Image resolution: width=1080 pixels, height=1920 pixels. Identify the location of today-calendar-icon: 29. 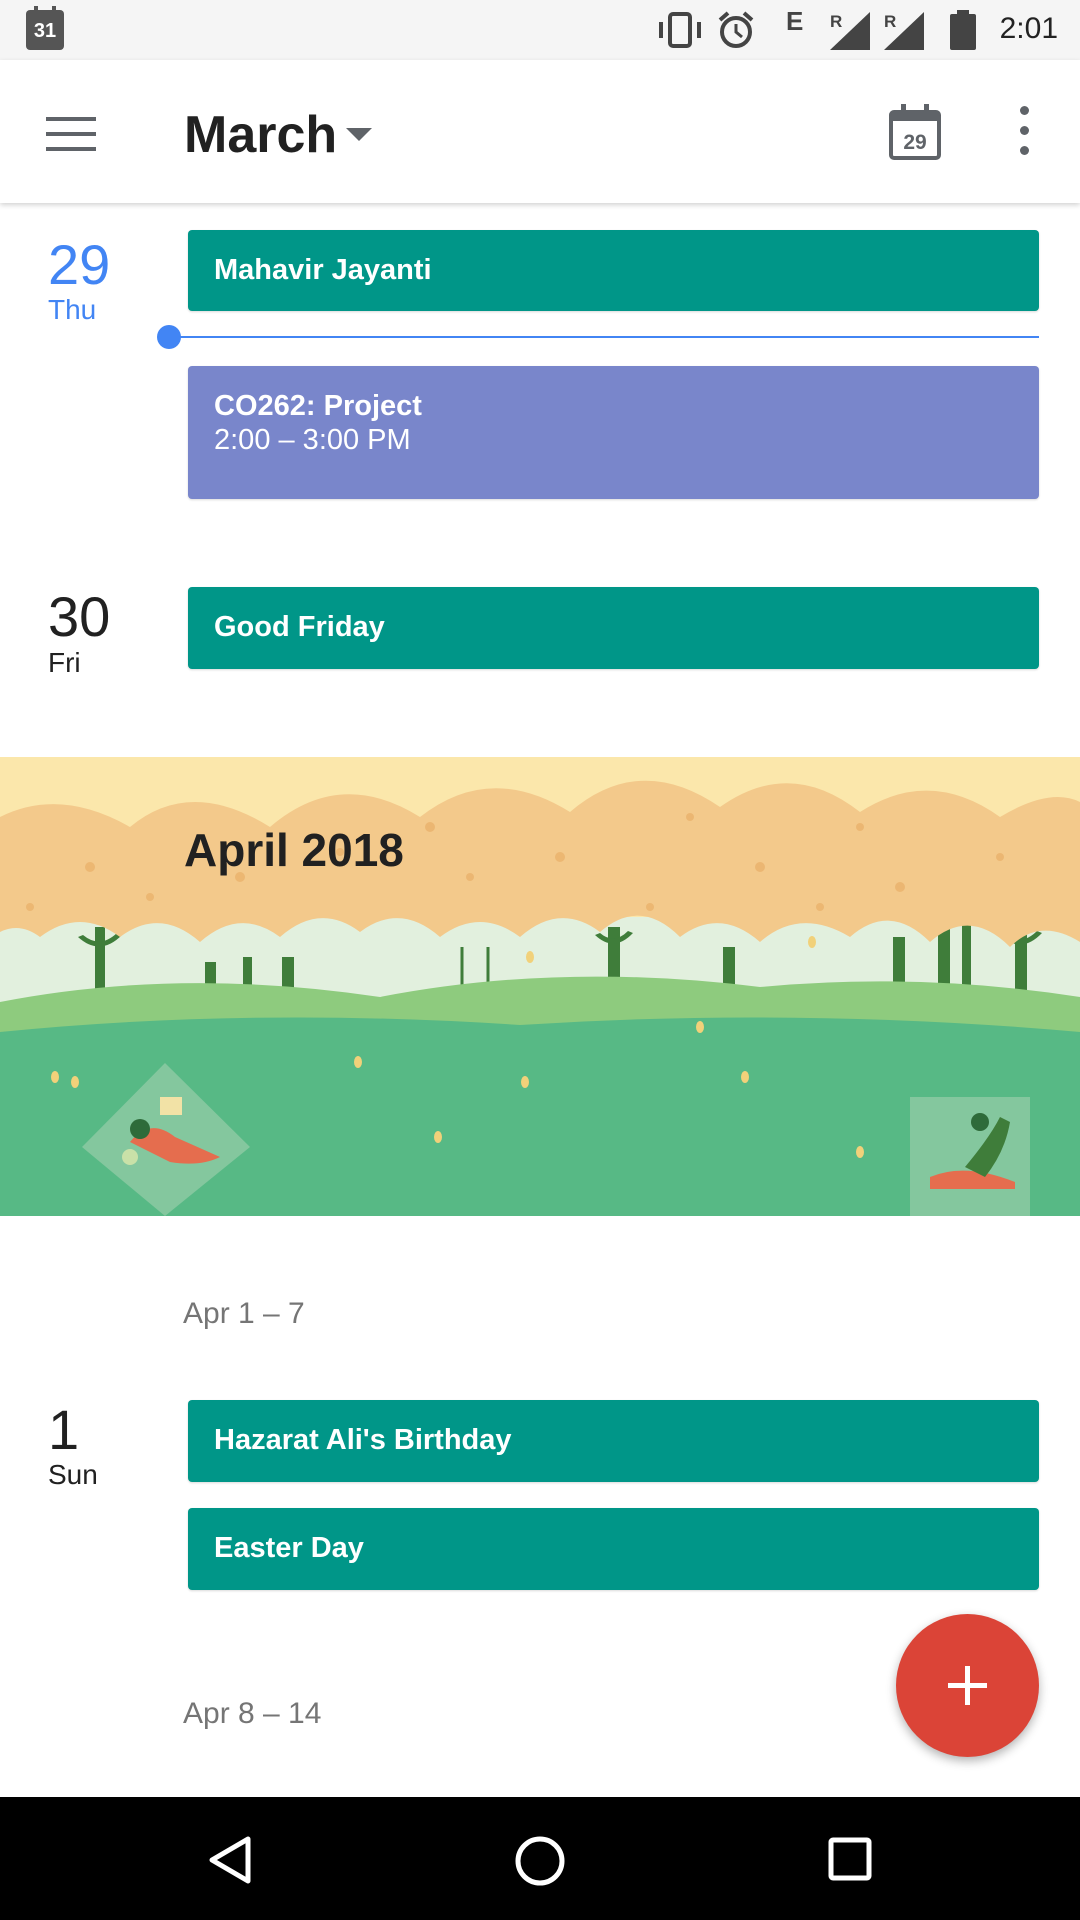
(915, 132).